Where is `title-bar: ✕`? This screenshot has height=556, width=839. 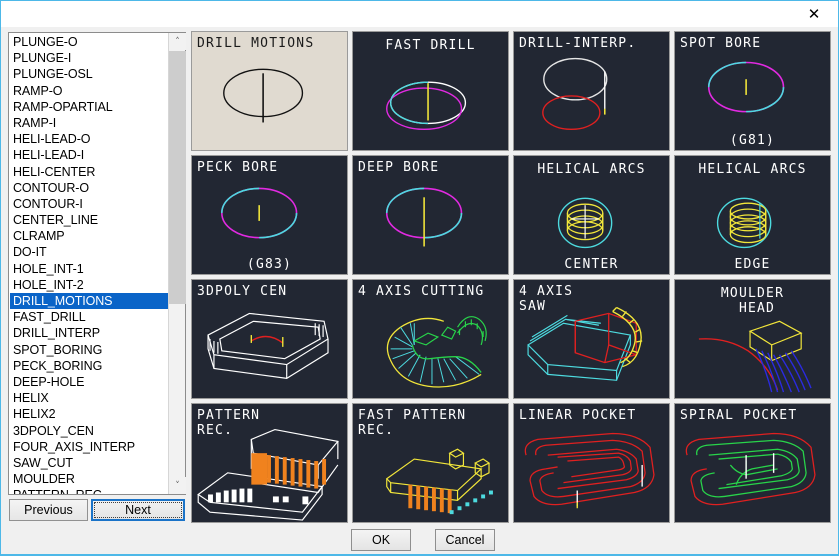 title-bar: ✕ is located at coordinates (419, 14).